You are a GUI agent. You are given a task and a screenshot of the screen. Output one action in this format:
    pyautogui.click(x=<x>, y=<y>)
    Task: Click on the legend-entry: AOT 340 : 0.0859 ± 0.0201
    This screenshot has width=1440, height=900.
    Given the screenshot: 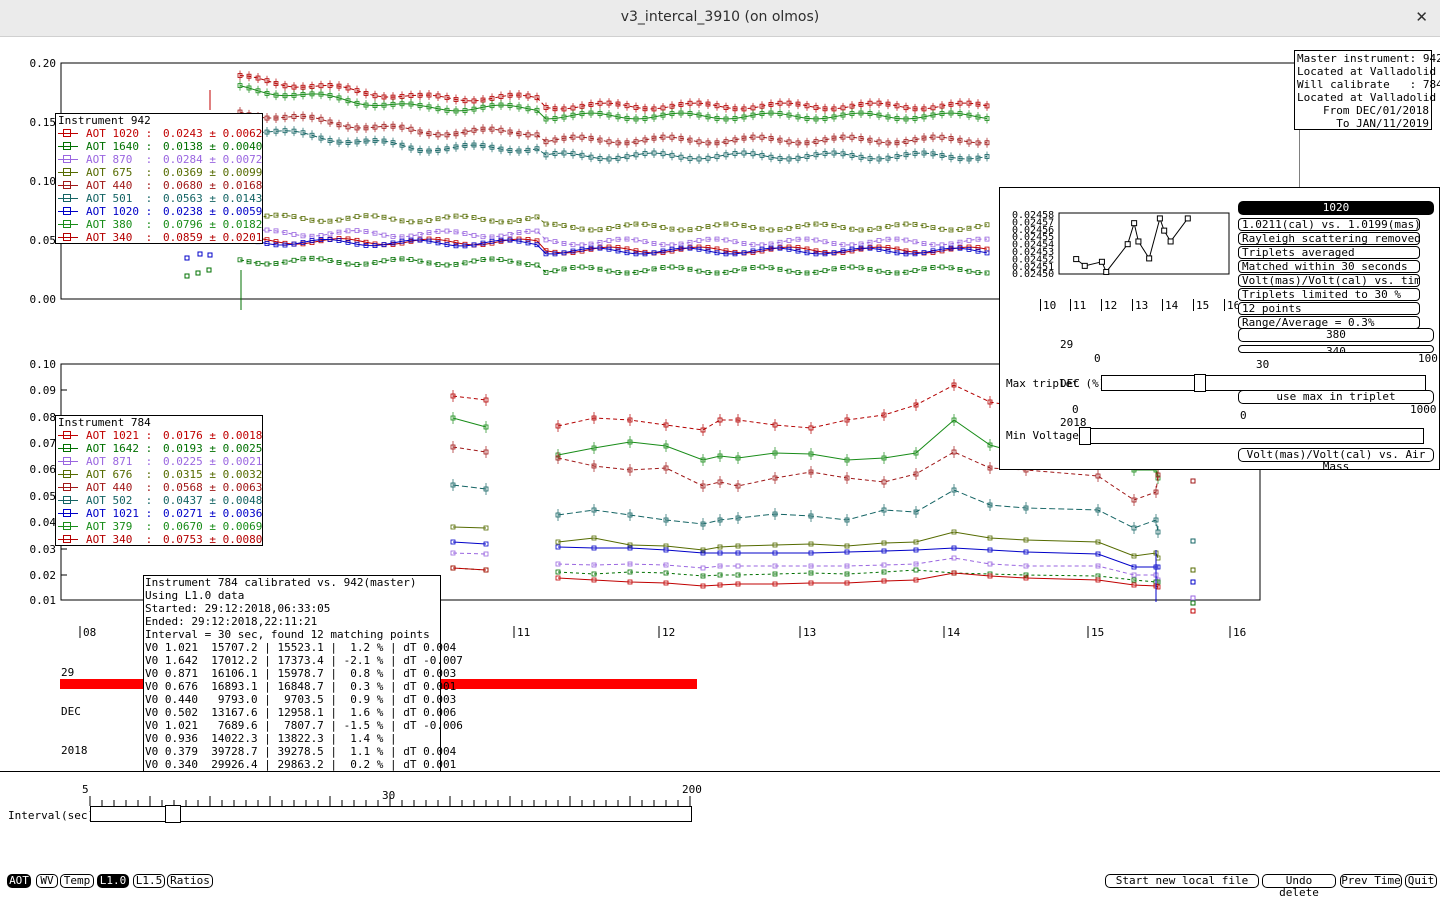 What is the action you would take?
    pyautogui.click(x=159, y=237)
    